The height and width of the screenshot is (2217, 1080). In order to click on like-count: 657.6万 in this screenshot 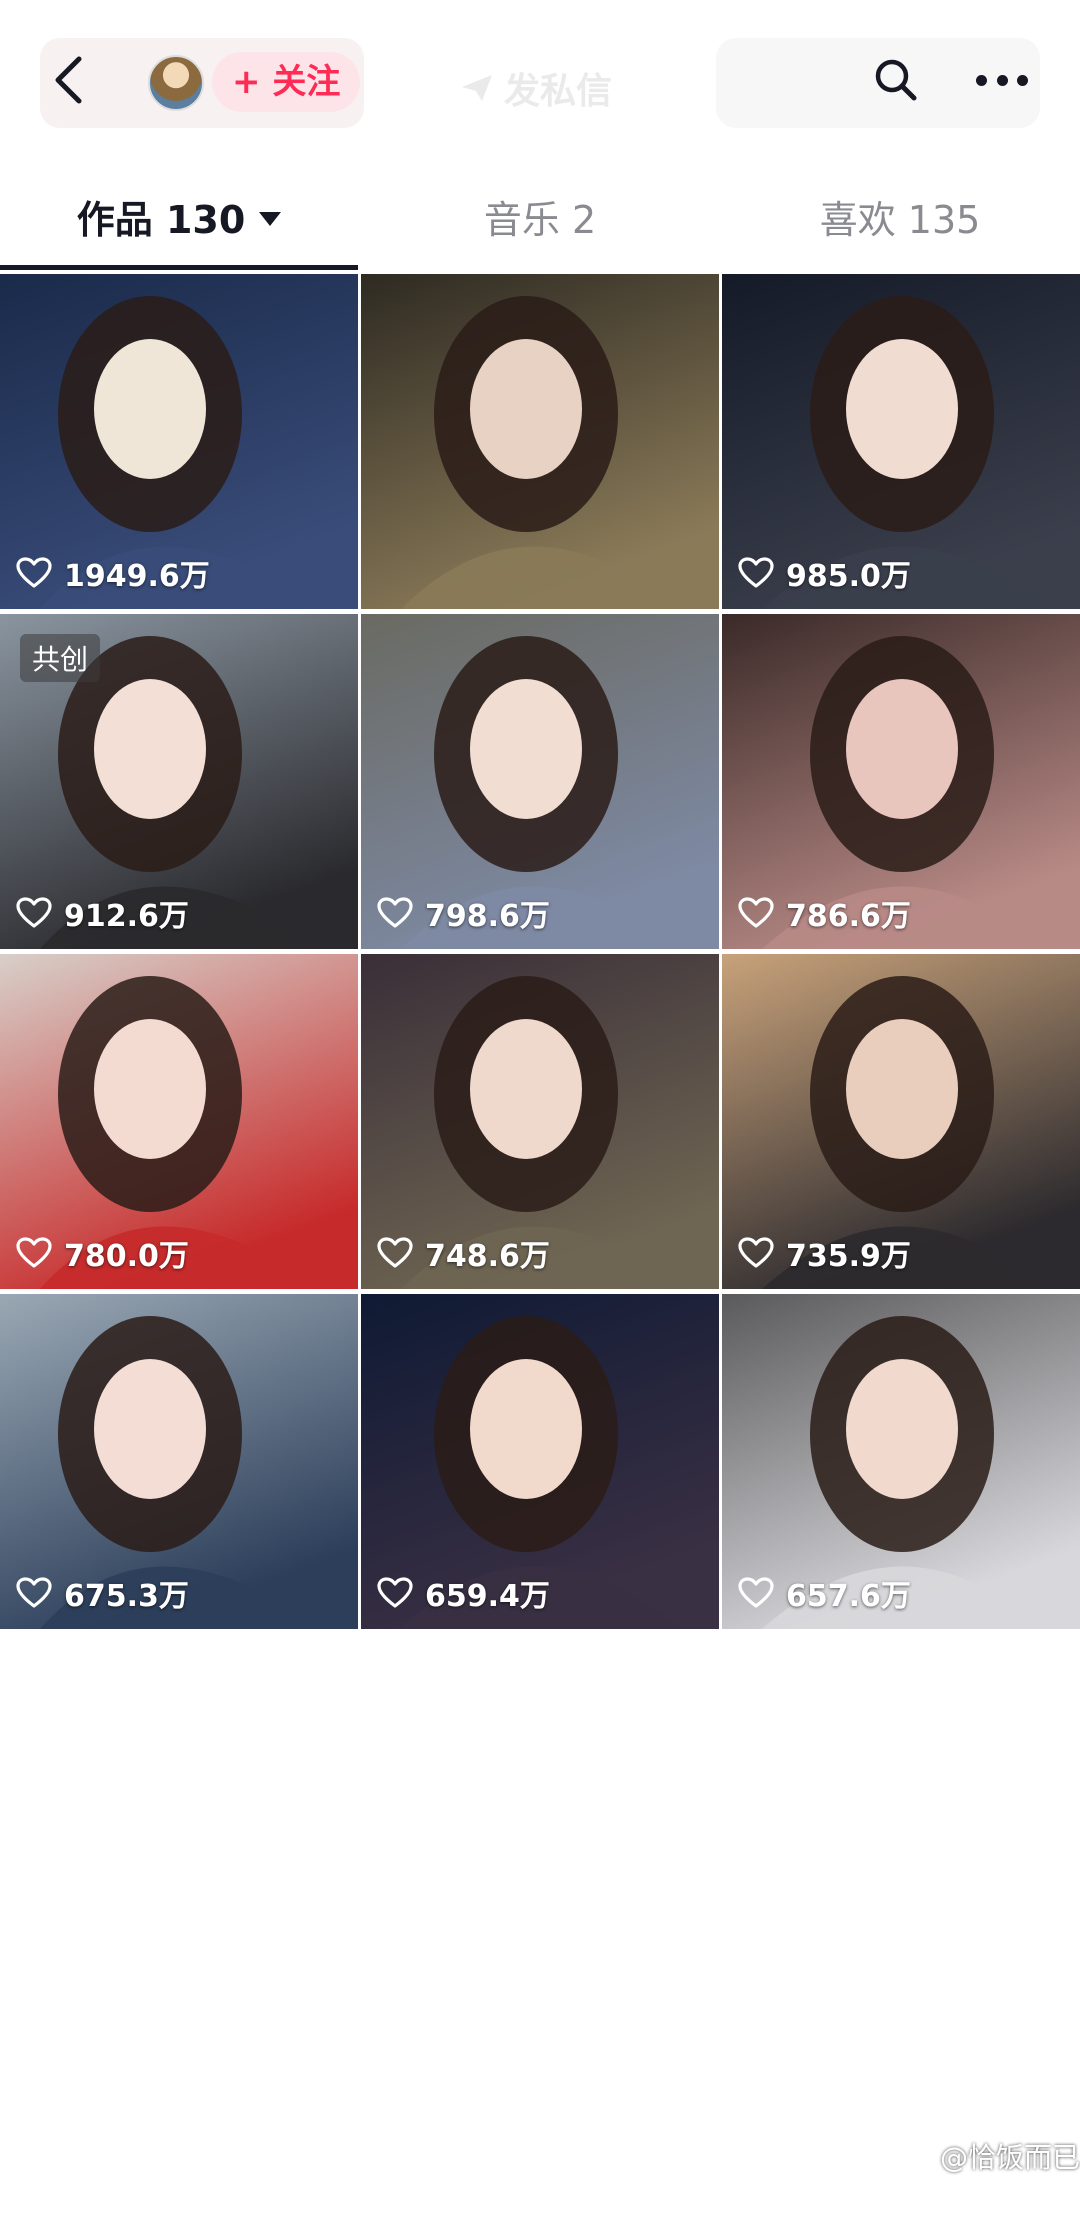, I will do `click(824, 1593)`.